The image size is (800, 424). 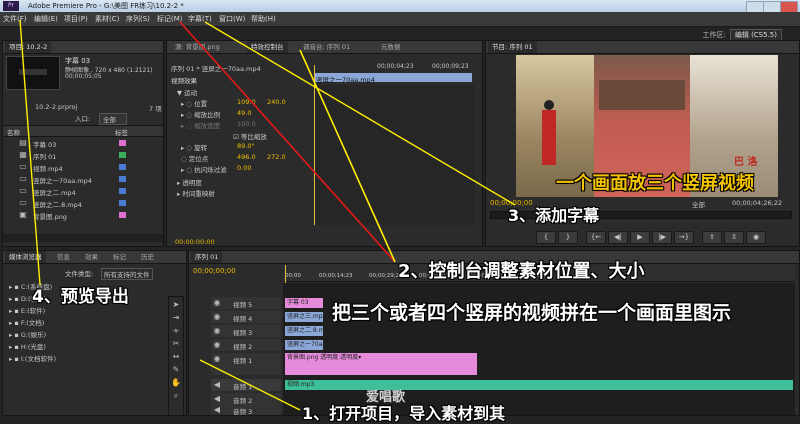 What do you see at coordinates (532, 313) in the screenshot?
I see `annotation-headline: 把三个或者四个竖屏的视频拼在一个画面里图示` at bounding box center [532, 313].